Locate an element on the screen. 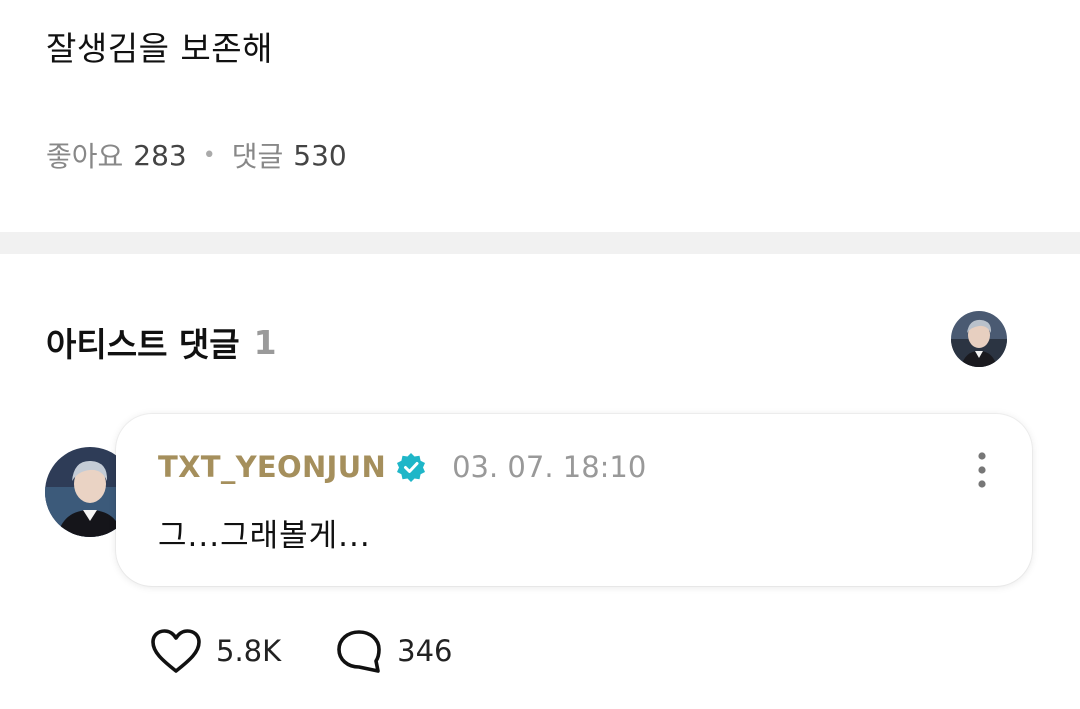  artist-comments-title: 아티스트 댓글 is located at coordinates (143, 344).